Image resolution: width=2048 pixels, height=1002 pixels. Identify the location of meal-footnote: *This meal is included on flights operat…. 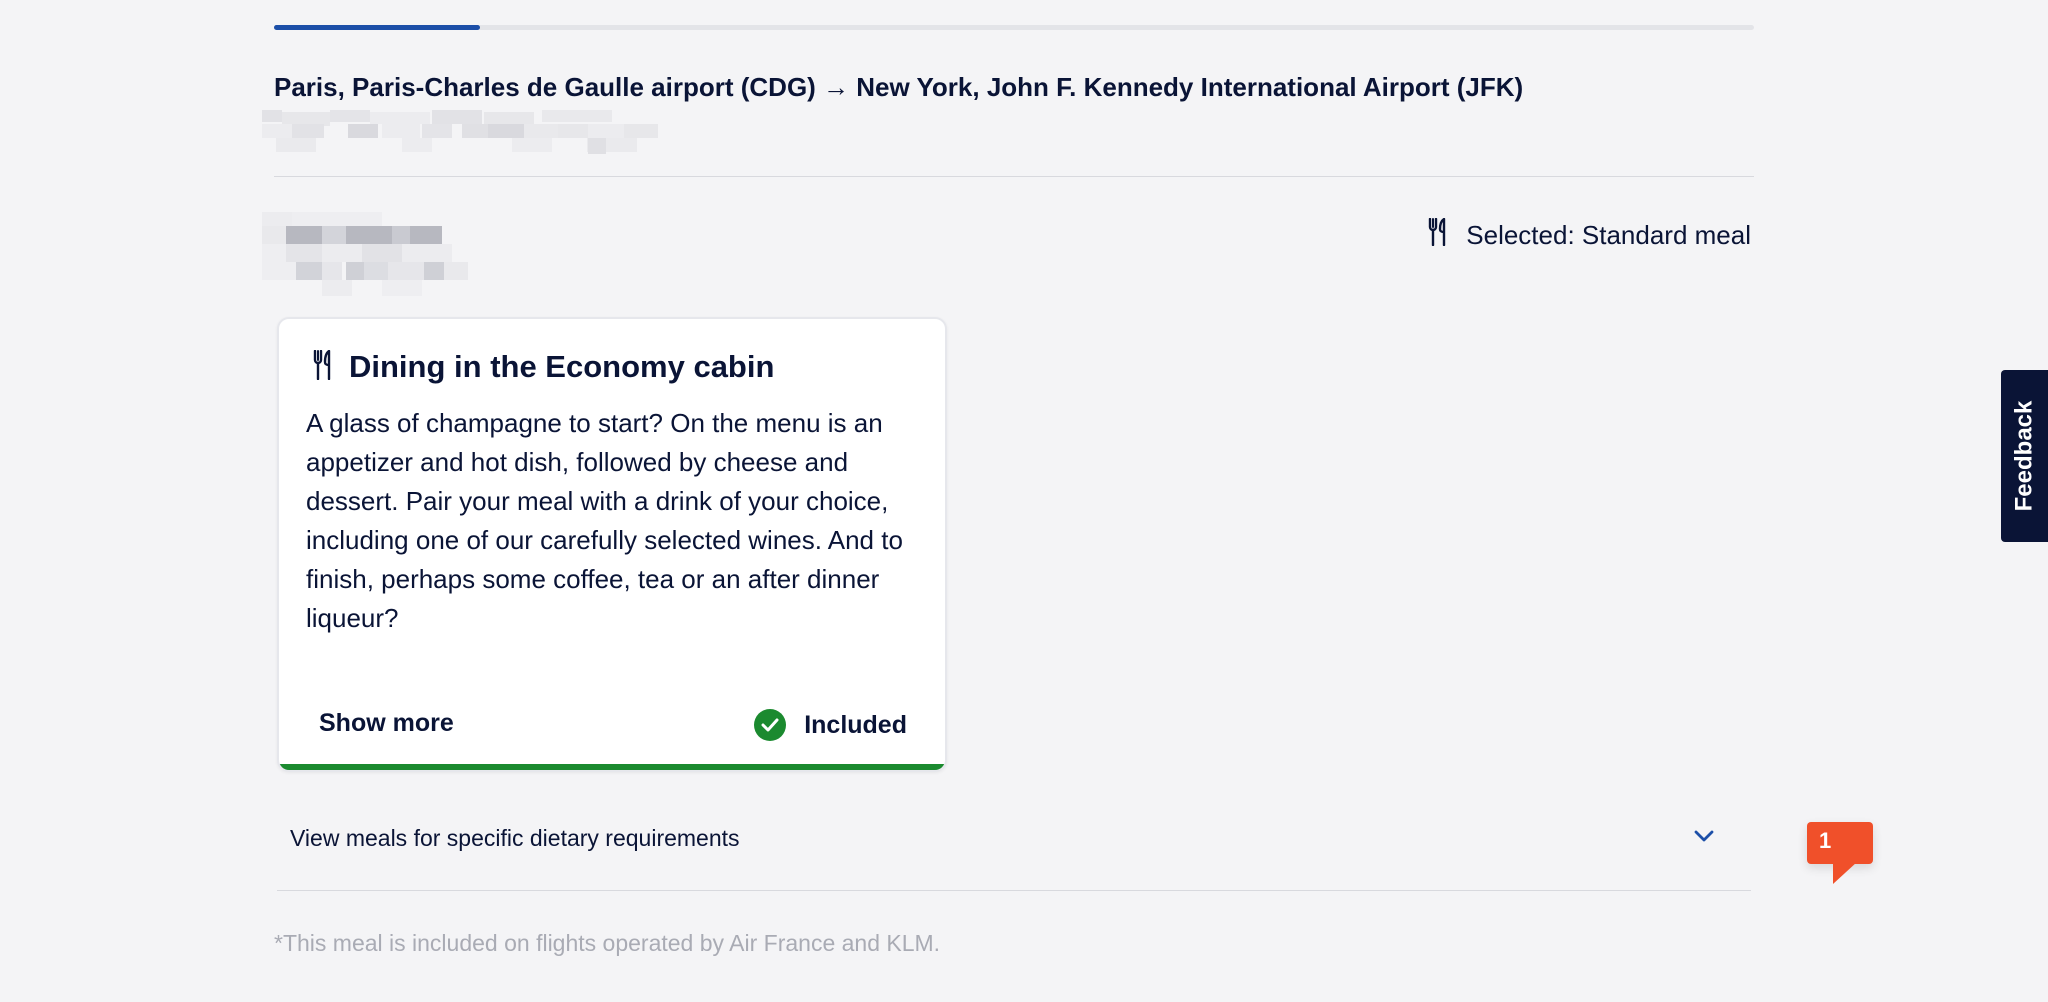
(607, 943).